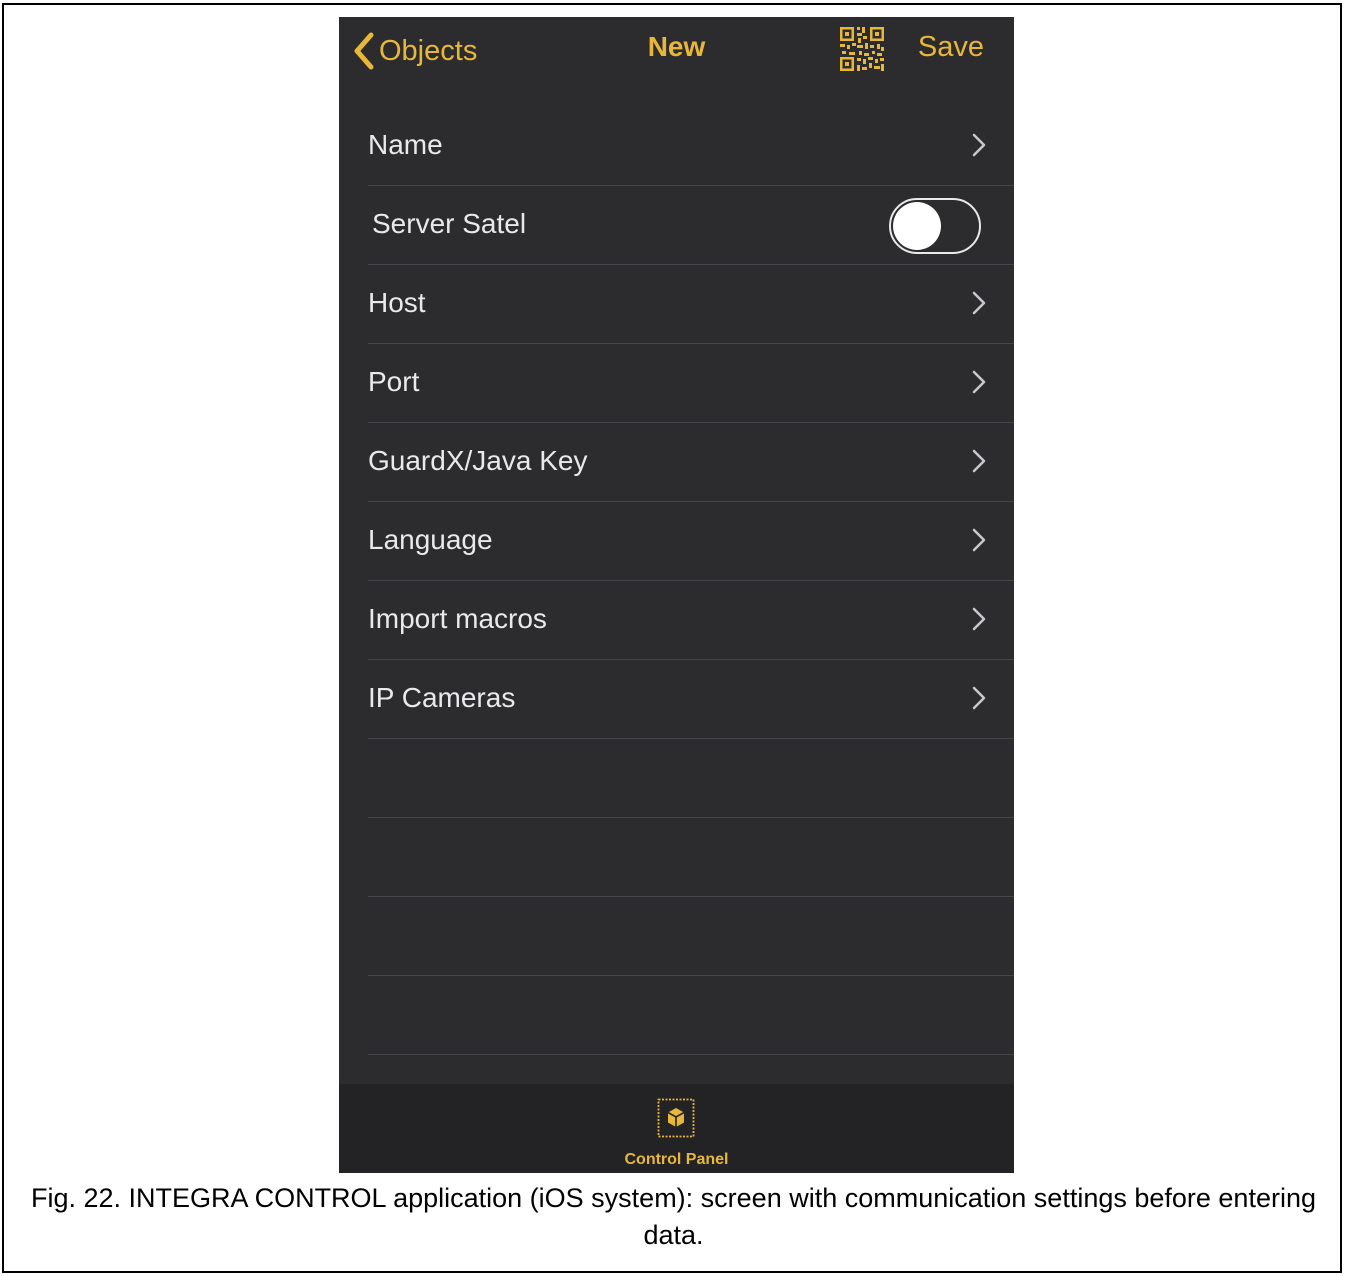  What do you see at coordinates (405, 144) in the screenshot?
I see `settings-row-label: Name` at bounding box center [405, 144].